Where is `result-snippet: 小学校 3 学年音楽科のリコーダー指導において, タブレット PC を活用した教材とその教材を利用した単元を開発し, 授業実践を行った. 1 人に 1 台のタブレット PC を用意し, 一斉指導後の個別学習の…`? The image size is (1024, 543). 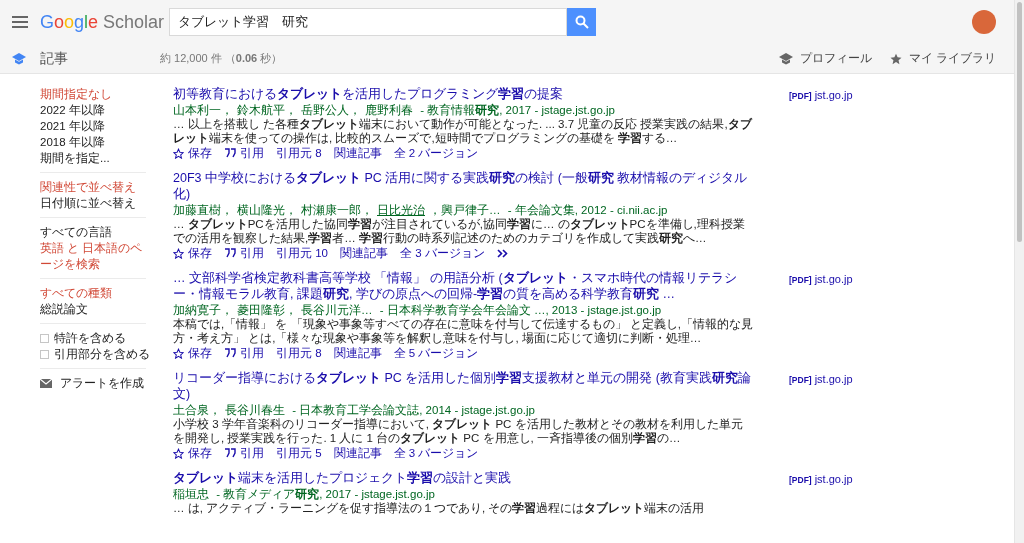 result-snippet: 小学校 3 学年音楽科のリコーダー指導において, タブレット PC を活用した教材とその教材を利用した単元を開発し, 授業実践を行った. 1 人に 1 台のタブレット PC を用意し, 一斉指導後の個別学習の… is located at coordinates (458, 431).